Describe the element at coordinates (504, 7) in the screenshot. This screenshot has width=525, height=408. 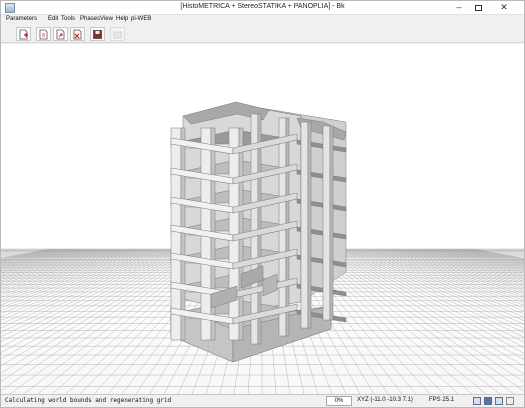
I see `close-button: ✕` at that location.